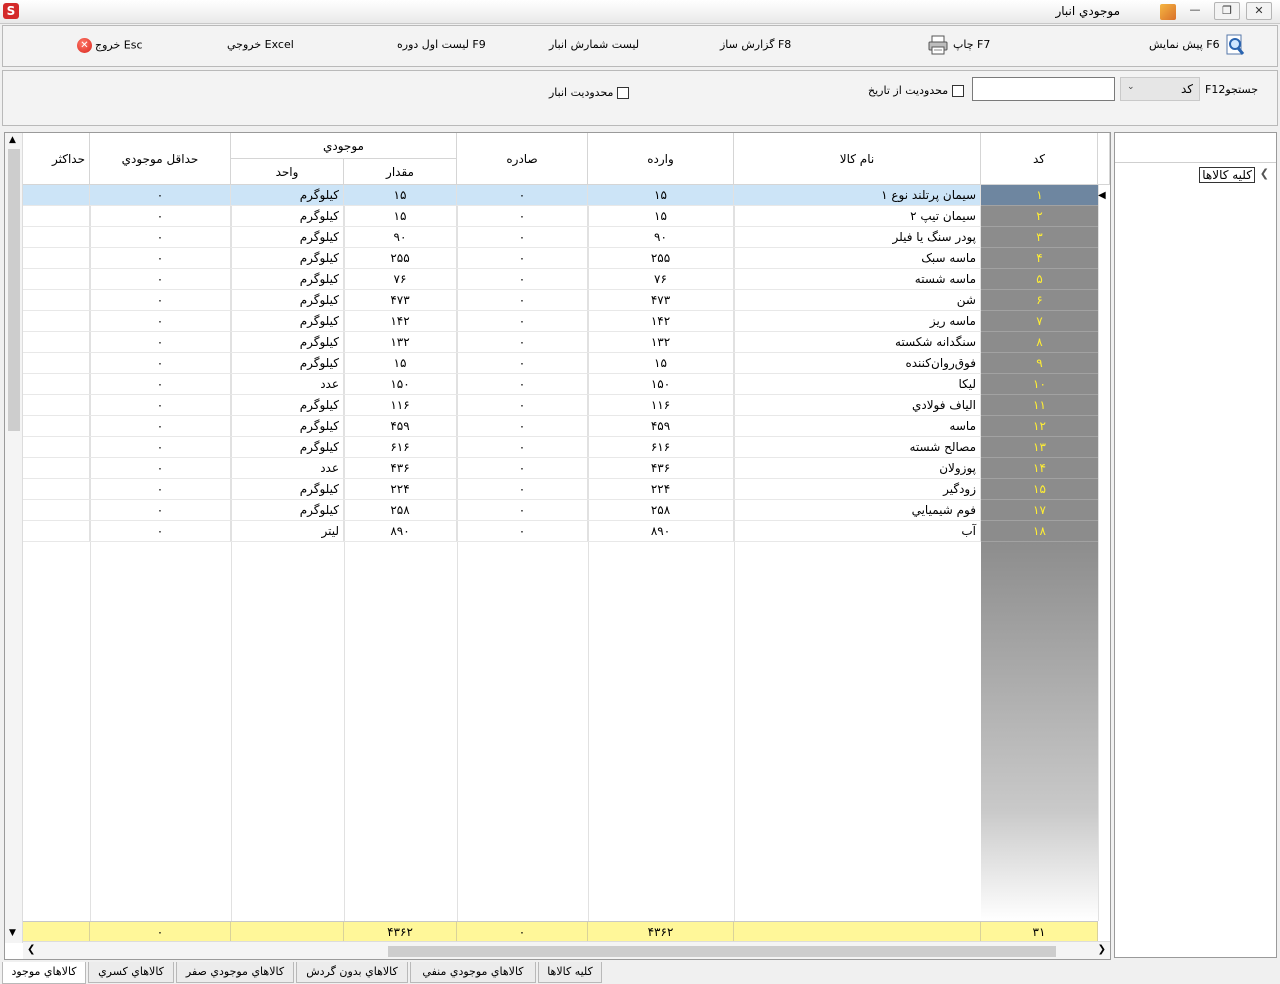  Describe the element at coordinates (661, 447) in the screenshot. I see `cell-incoming: ۶۱۶` at that location.